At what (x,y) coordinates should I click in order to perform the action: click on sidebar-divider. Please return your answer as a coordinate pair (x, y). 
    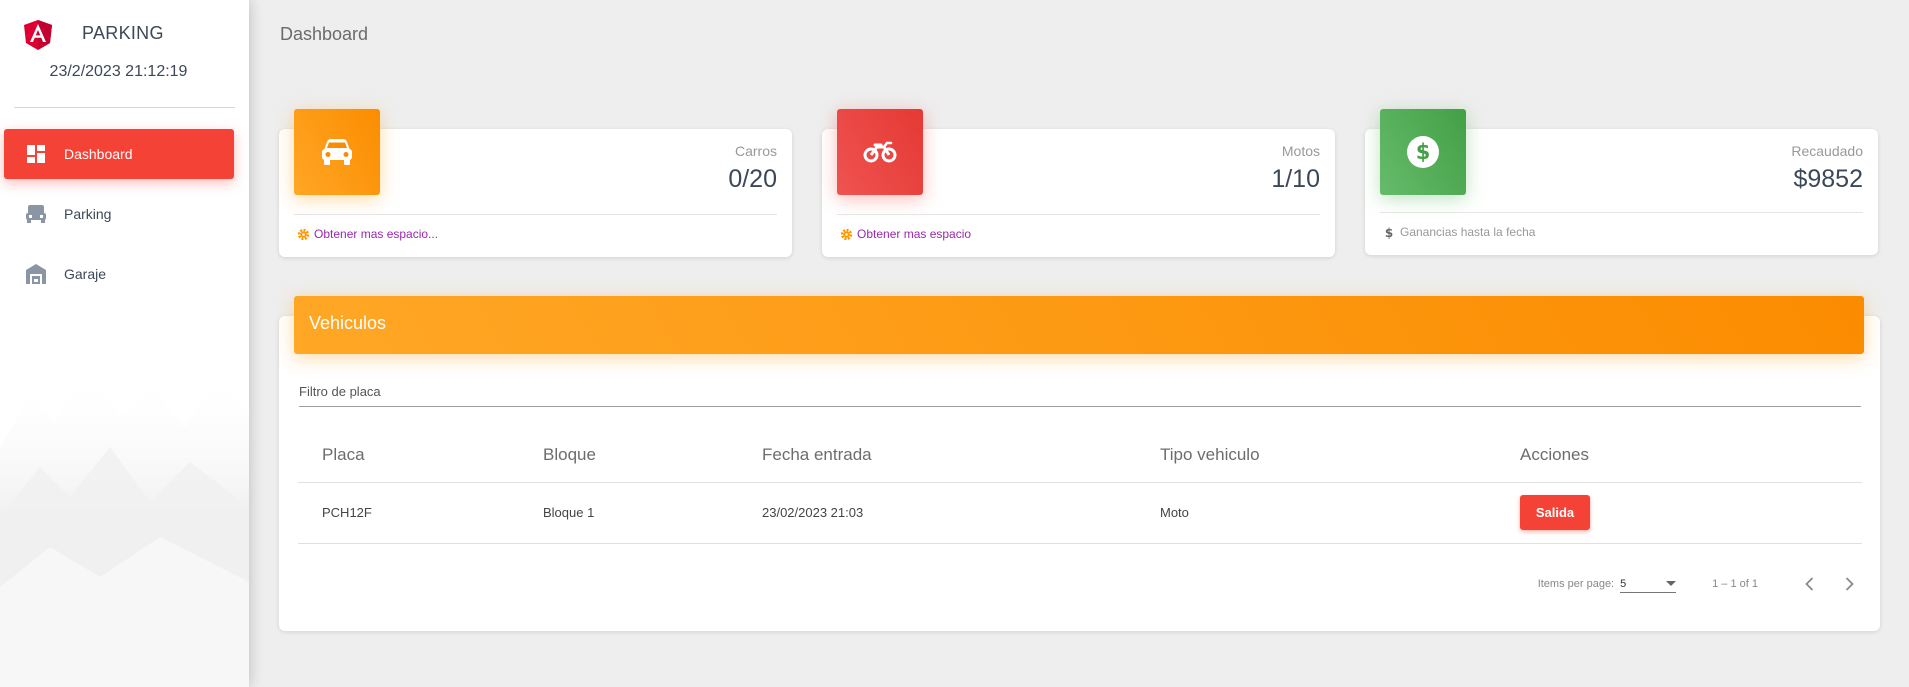
    Looking at the image, I should click on (124, 107).